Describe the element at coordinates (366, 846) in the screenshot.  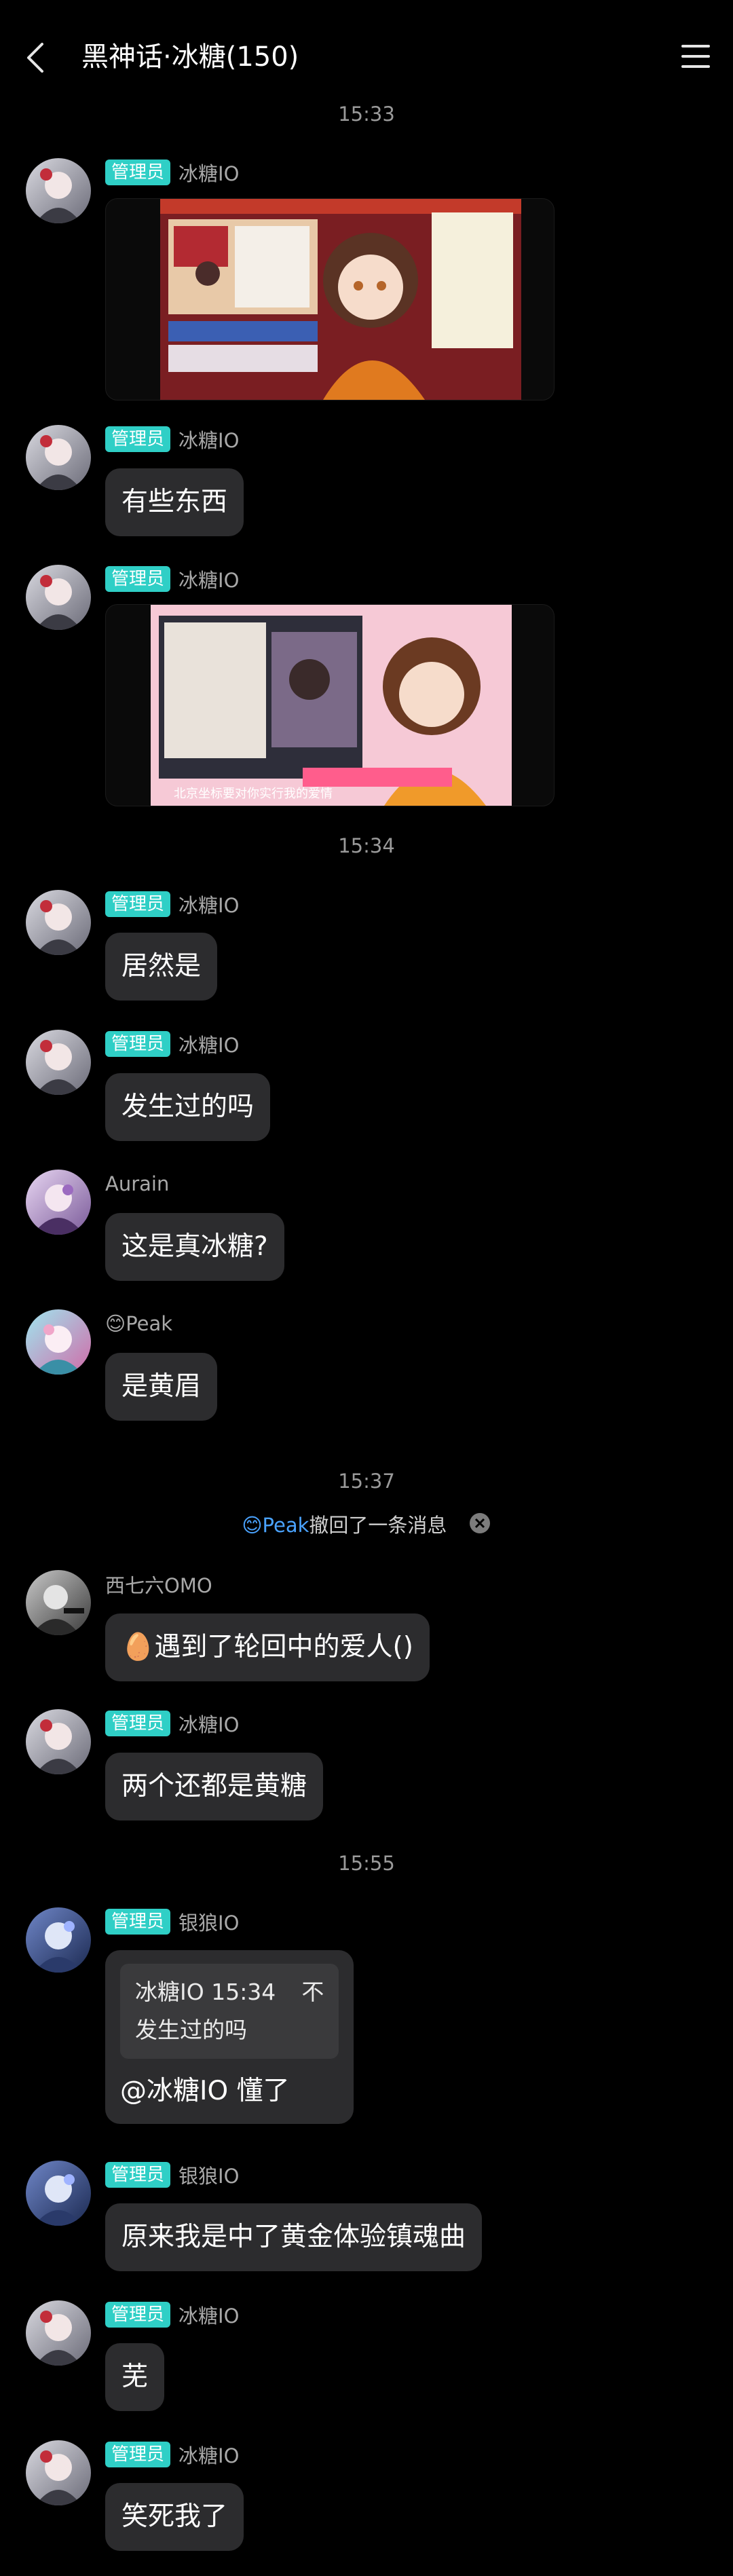
I see `timestamp: 15:34` at that location.